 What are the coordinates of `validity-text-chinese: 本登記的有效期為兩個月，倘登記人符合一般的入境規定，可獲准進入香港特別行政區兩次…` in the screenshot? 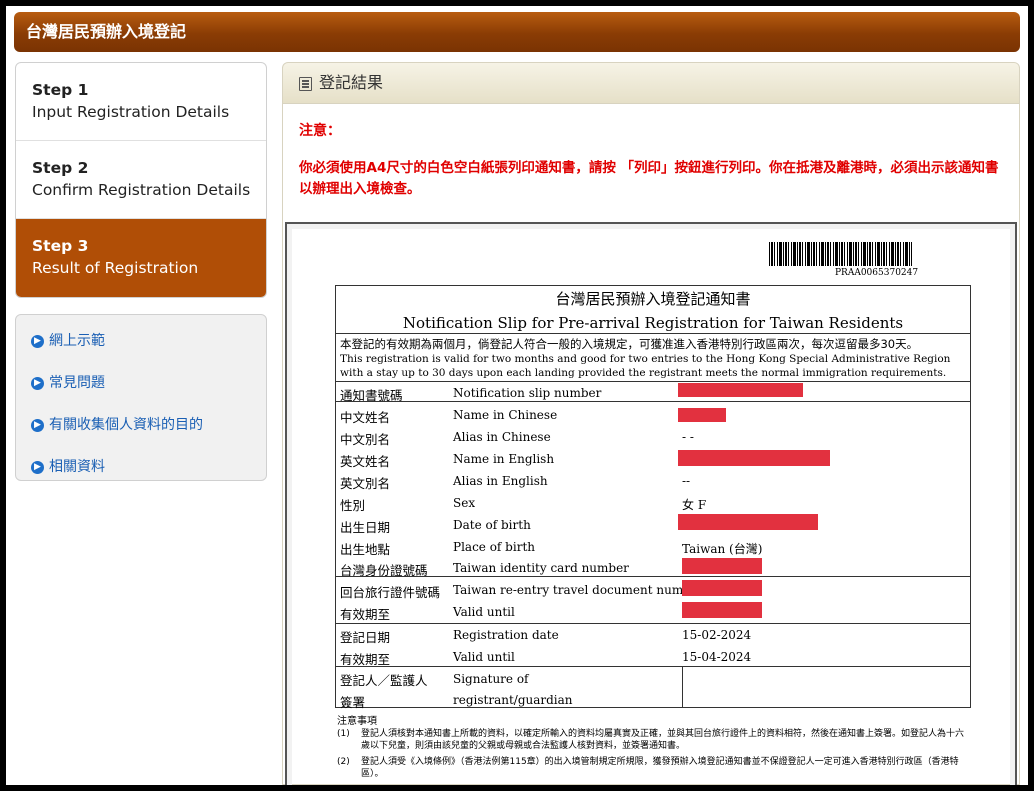 It's located at (629, 344).